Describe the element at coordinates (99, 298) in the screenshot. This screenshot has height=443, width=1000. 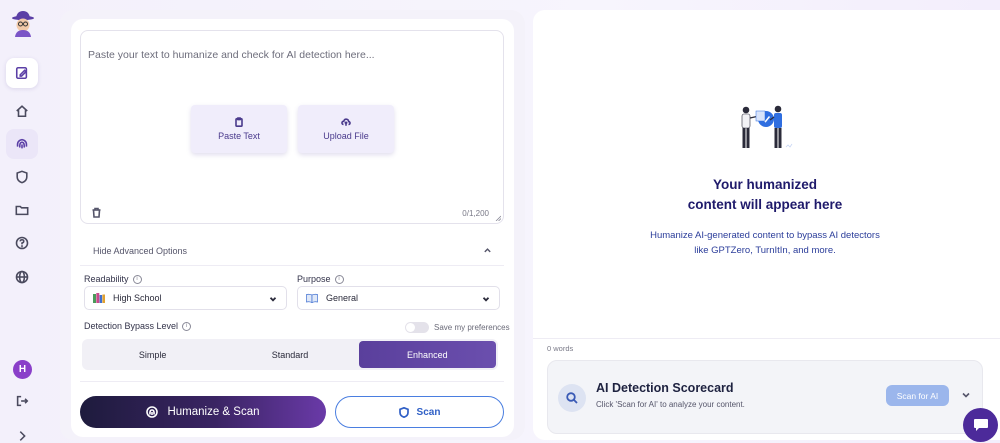
I see `books-icon` at that location.